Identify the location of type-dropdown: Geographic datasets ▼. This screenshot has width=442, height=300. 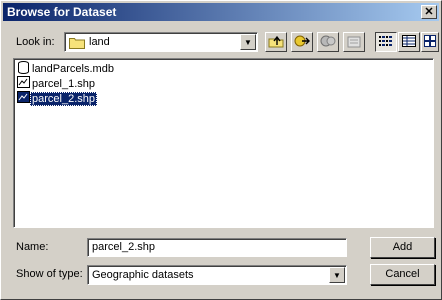
(217, 275).